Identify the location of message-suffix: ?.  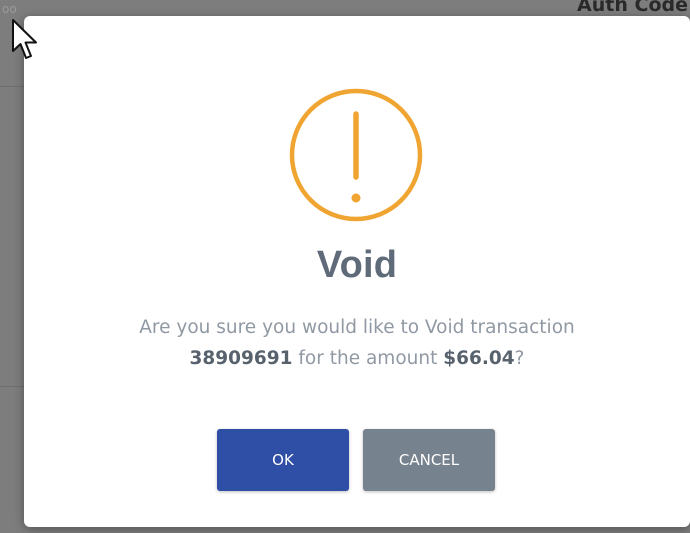
(519, 358).